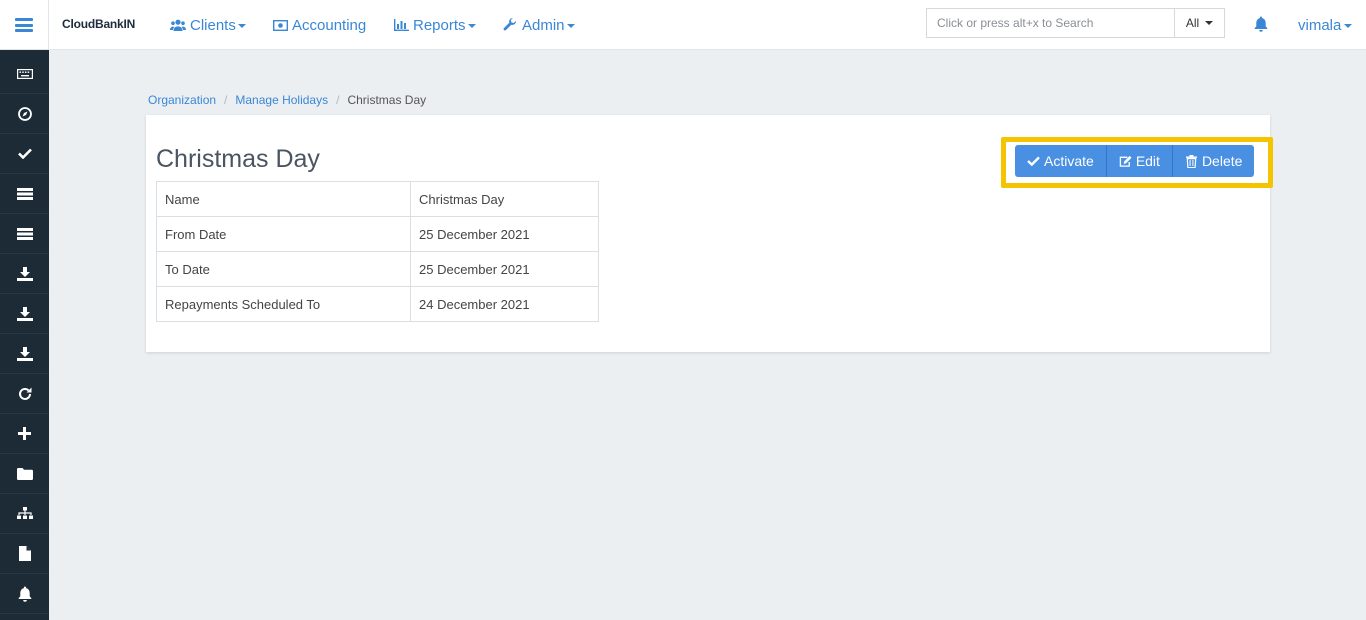 The image size is (1366, 620). I want to click on breadcrumb-current: Christmas Day, so click(387, 100).